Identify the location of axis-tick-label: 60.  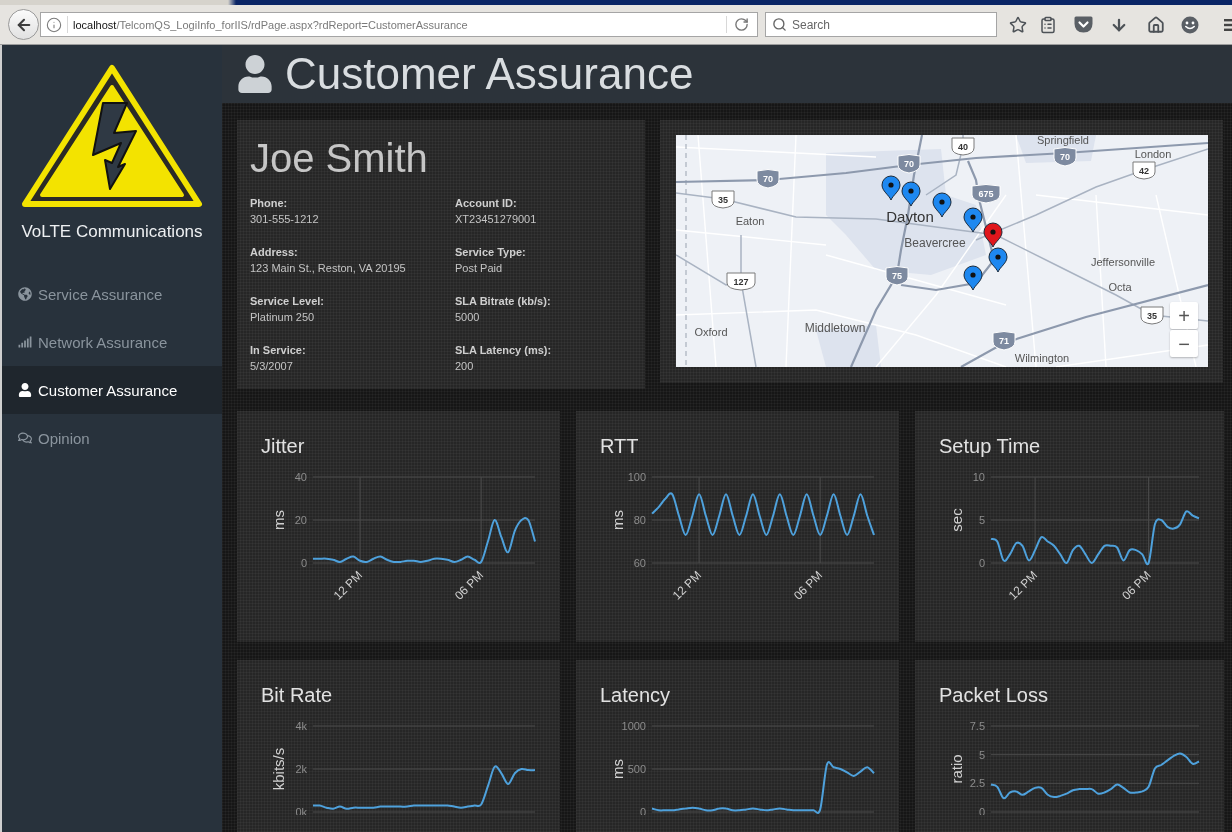
(639, 563).